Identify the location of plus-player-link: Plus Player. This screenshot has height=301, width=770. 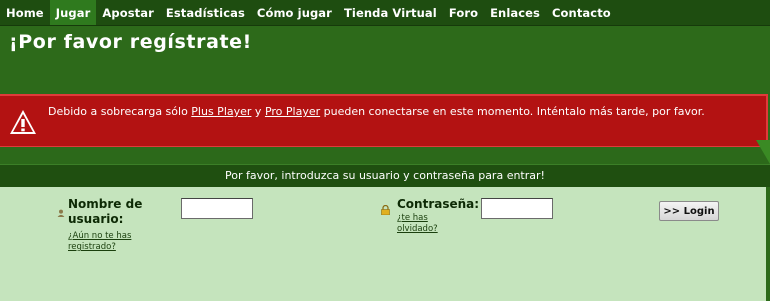
(221, 111).